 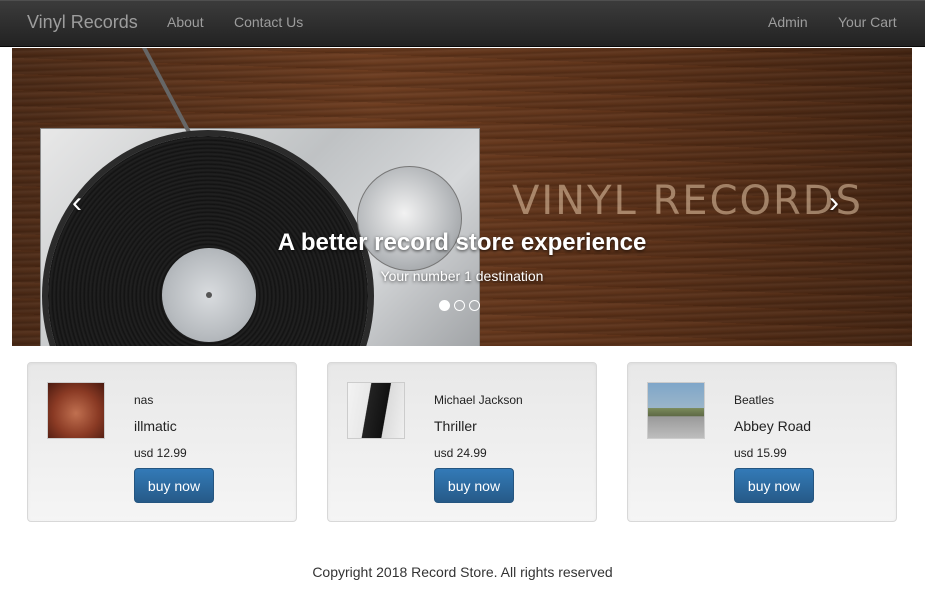 I want to click on product-card: Beatles Abbey Road usd 15.99 buy now, so click(x=762, y=442).